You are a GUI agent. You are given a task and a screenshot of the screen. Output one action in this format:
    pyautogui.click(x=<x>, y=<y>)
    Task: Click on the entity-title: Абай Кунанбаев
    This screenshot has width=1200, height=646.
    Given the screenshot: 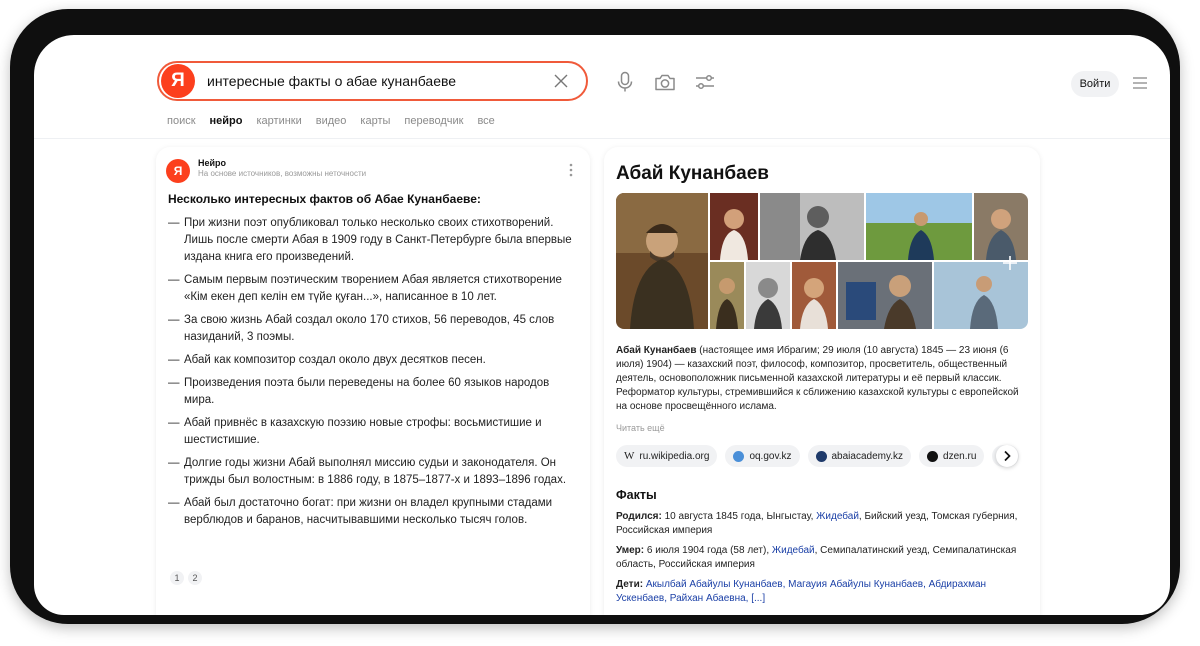 What is the action you would take?
    pyautogui.click(x=692, y=174)
    